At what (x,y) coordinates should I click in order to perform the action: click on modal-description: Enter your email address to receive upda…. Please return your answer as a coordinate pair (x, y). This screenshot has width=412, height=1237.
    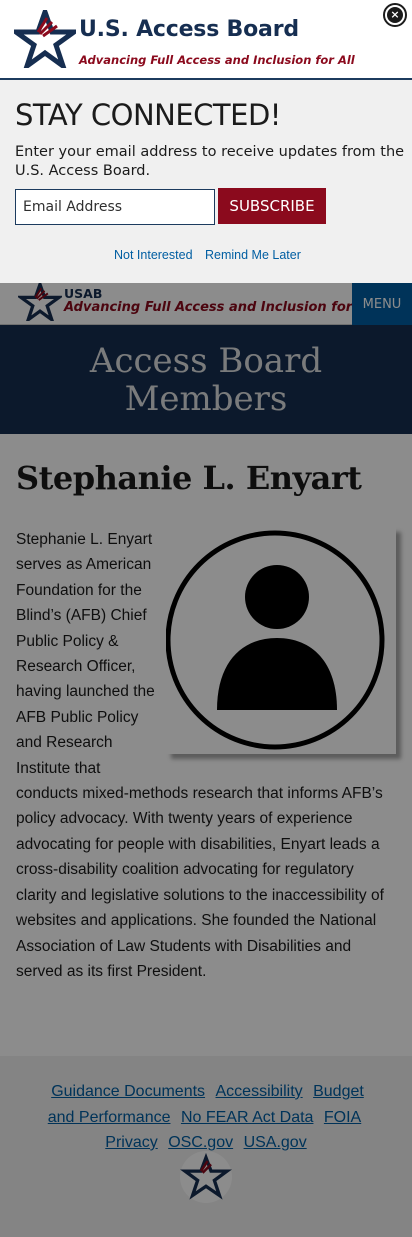
    Looking at the image, I should click on (210, 161).